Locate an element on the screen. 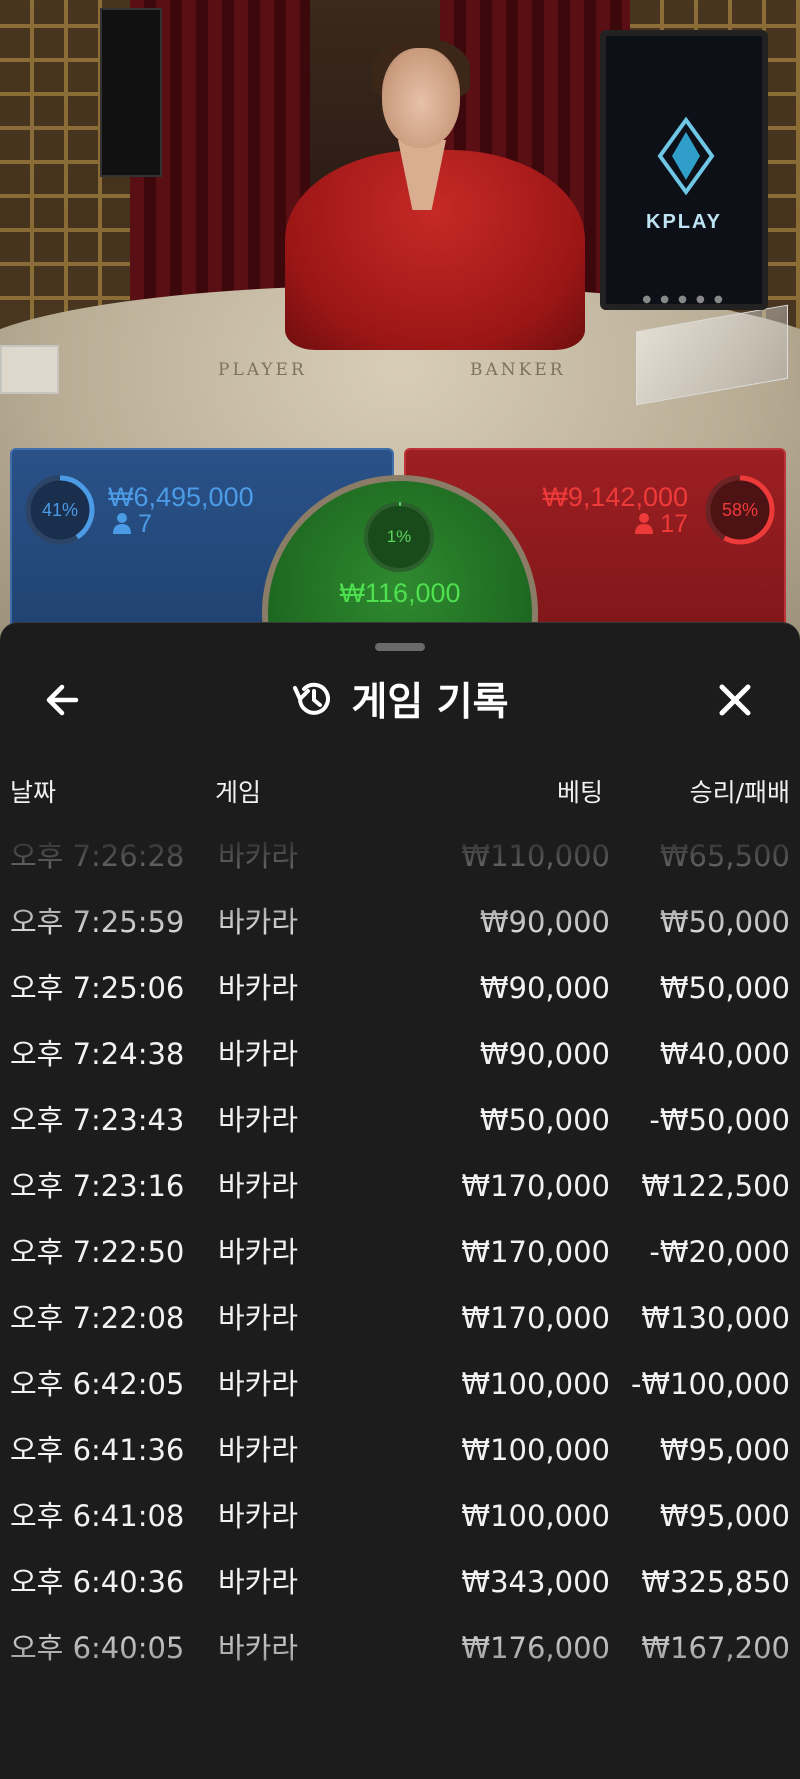 This screenshot has width=800, height=1779. sheet-header: 게임 기록 is located at coordinates (400, 699).